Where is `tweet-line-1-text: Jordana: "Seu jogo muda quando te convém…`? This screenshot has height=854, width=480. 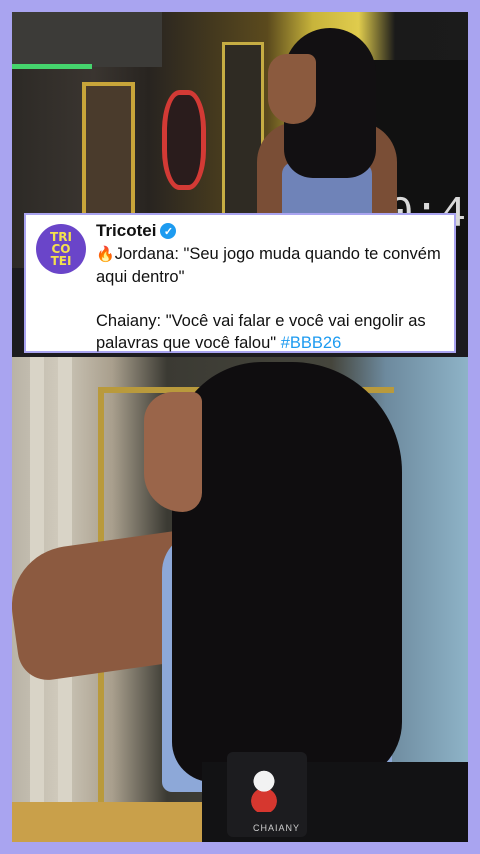
tweet-line-1-text: Jordana: "Seu jogo muda quando te convém… is located at coordinates (268, 265).